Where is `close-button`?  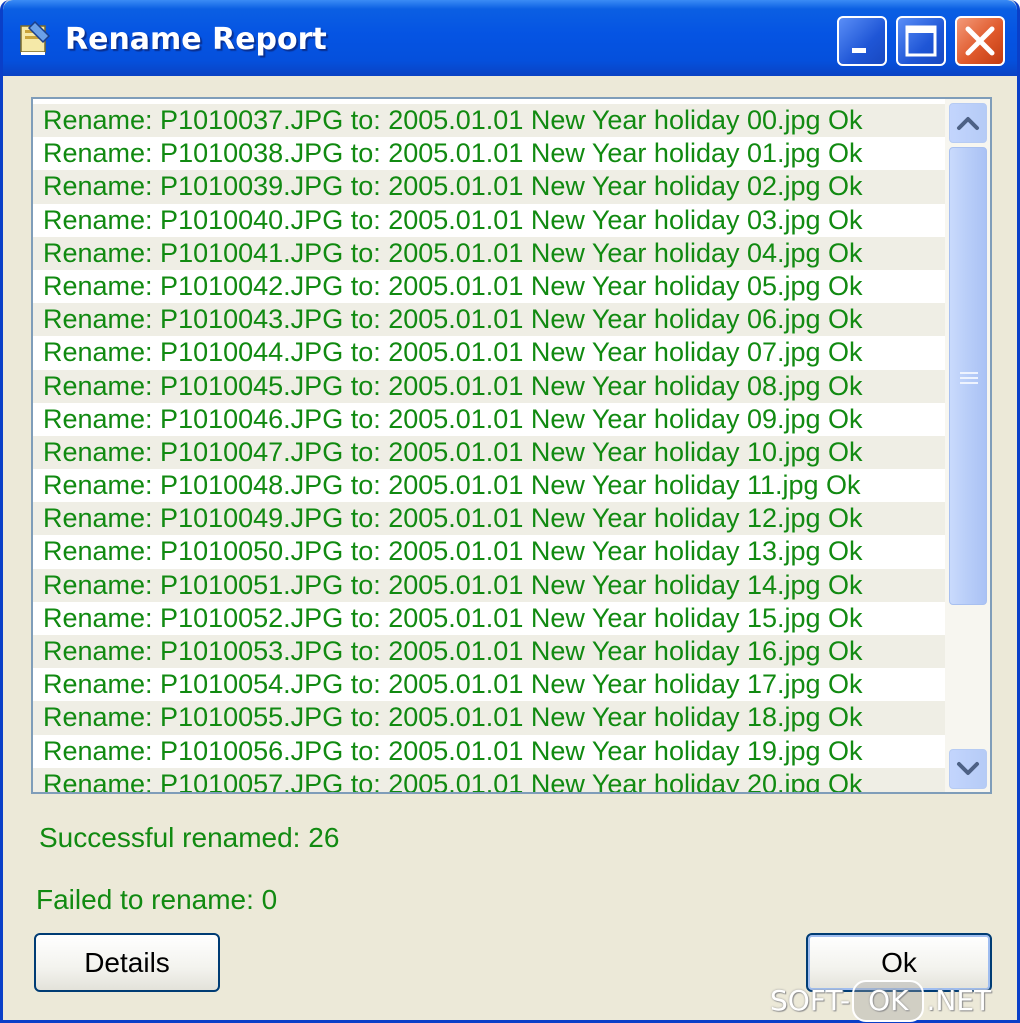 close-button is located at coordinates (980, 41).